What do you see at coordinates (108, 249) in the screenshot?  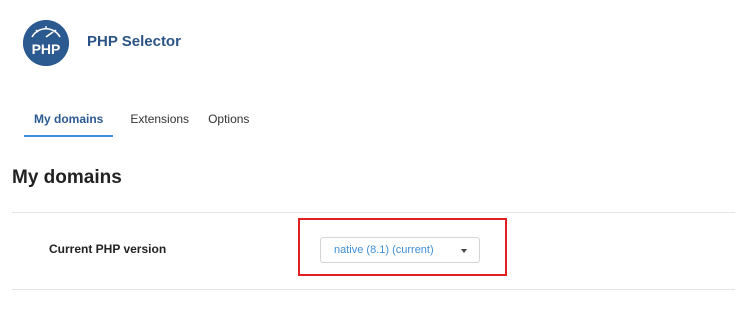 I see `php-version-label: Current PHP version` at bounding box center [108, 249].